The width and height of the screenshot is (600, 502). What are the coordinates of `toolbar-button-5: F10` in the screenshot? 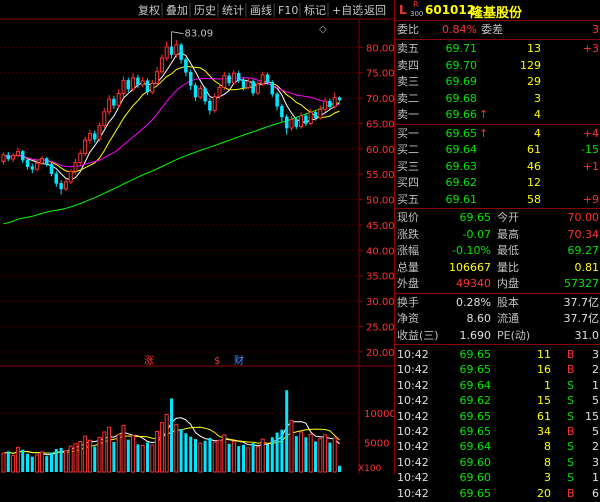 It's located at (288, 10).